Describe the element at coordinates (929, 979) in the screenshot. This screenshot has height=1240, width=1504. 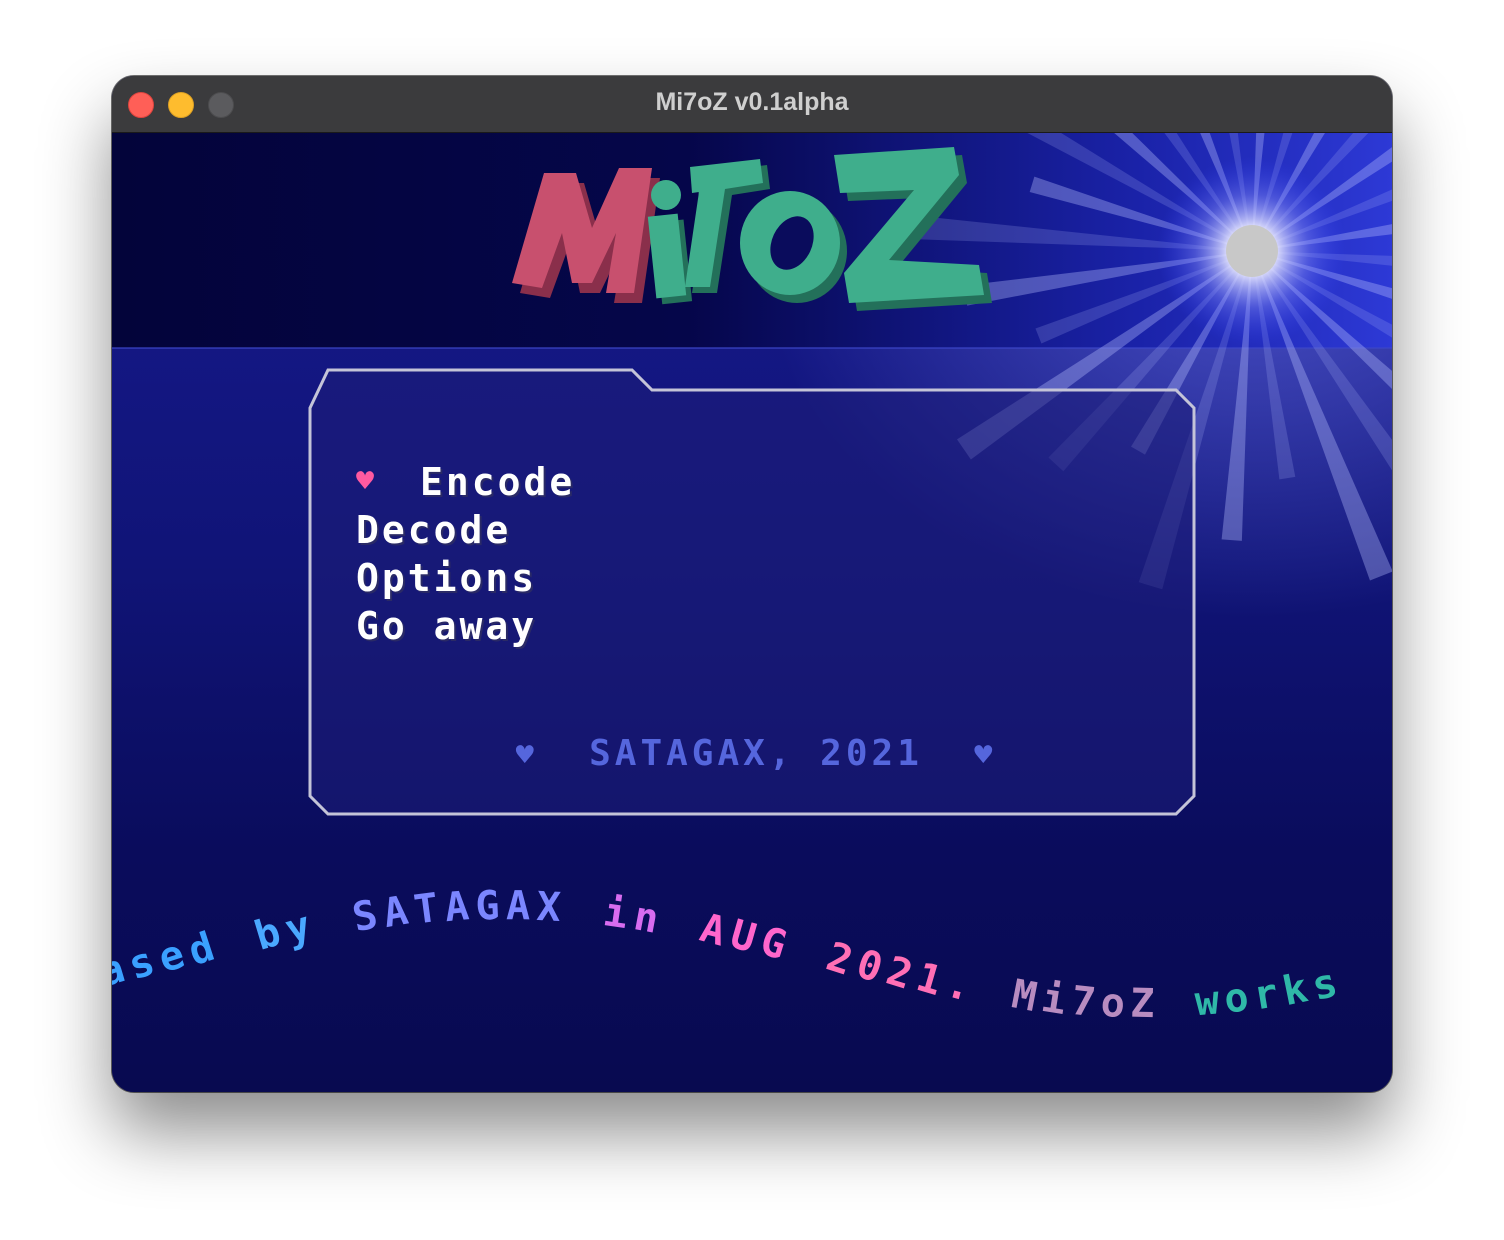
I see `scroller-char: 1` at that location.